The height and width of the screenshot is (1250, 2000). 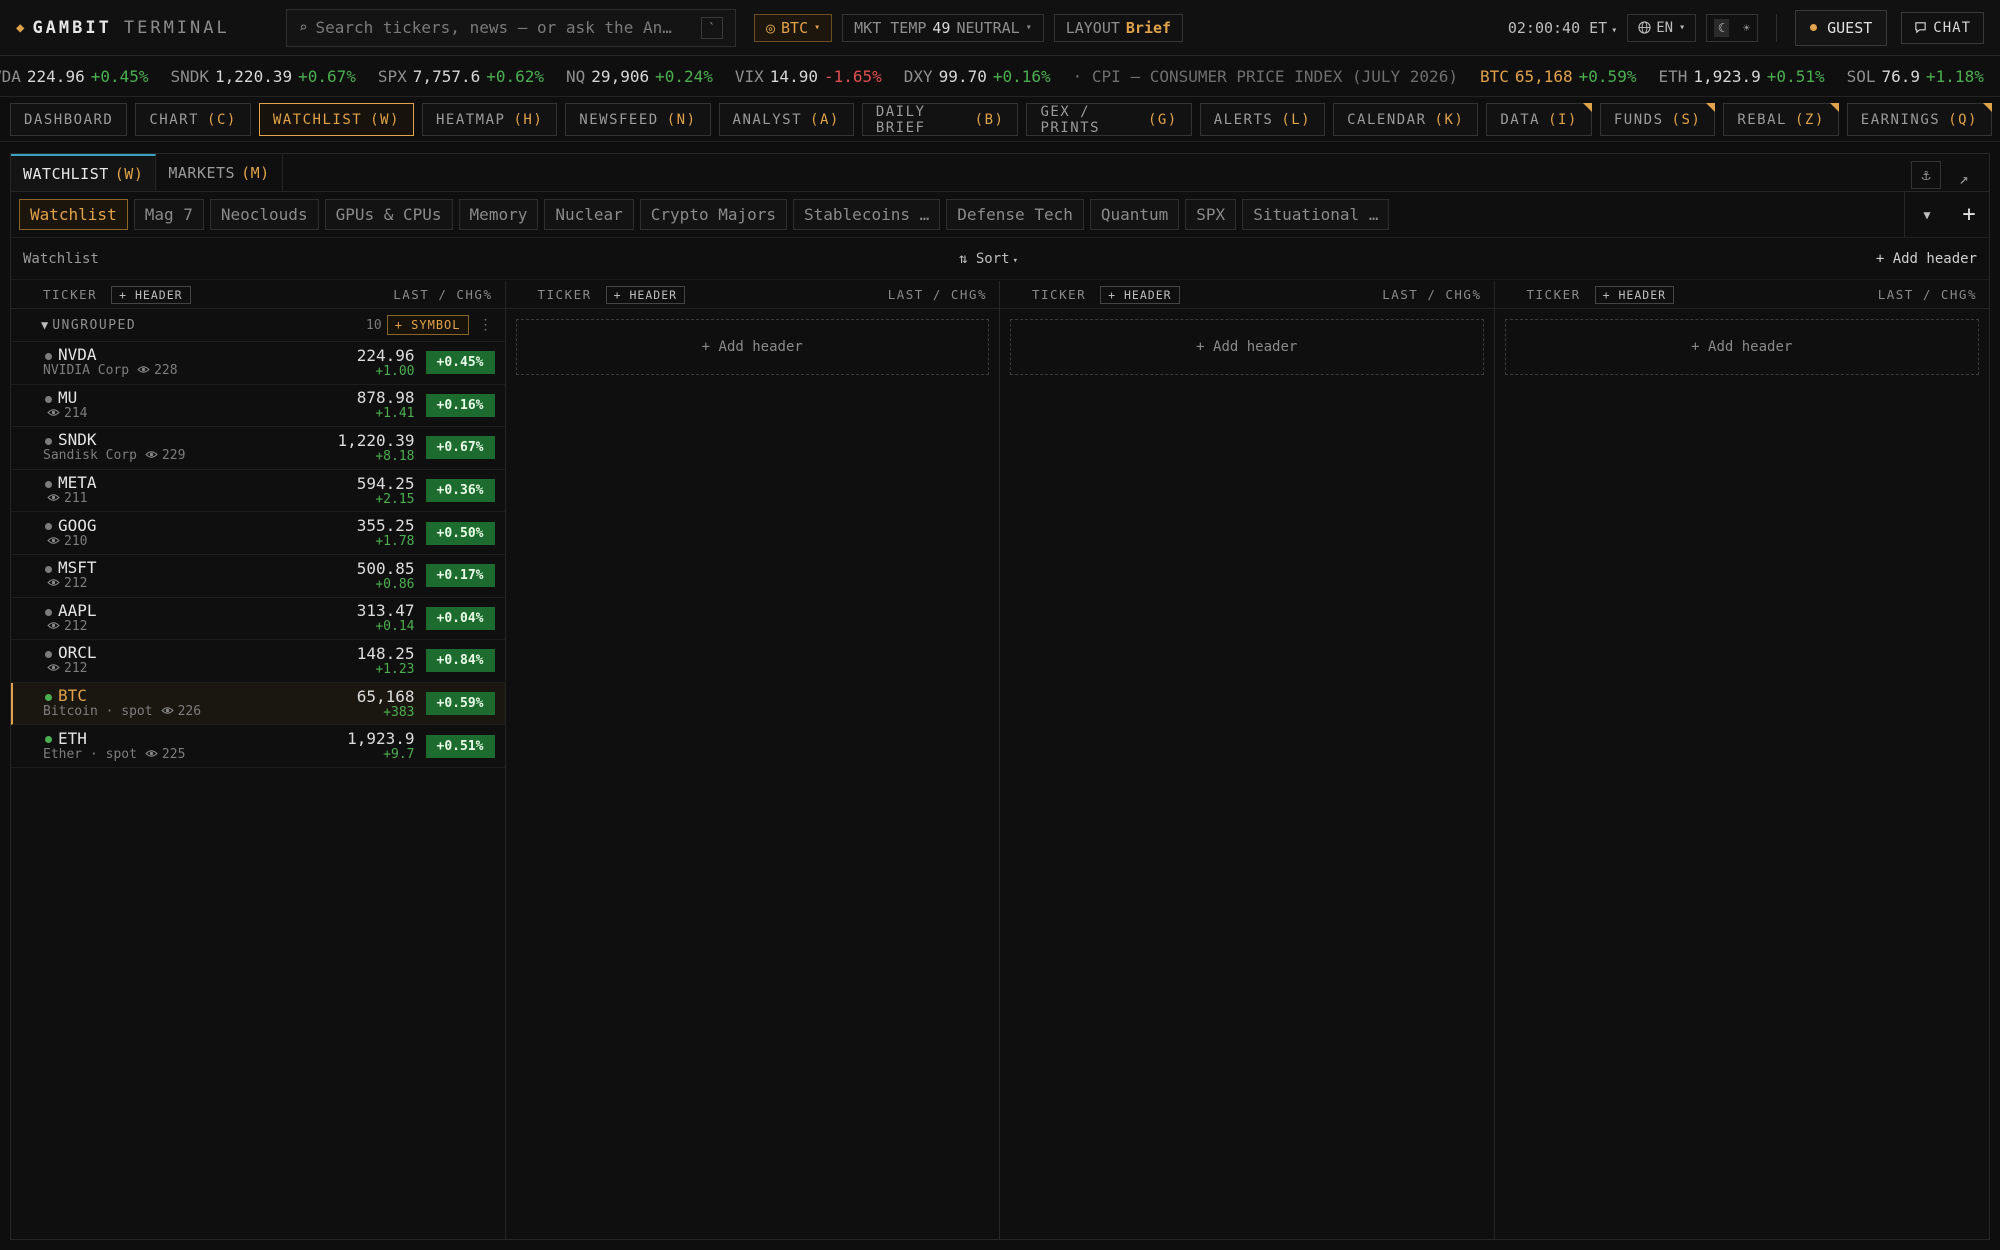 What do you see at coordinates (1927, 215) in the screenshot?
I see `chevron-down-icon: ▼` at bounding box center [1927, 215].